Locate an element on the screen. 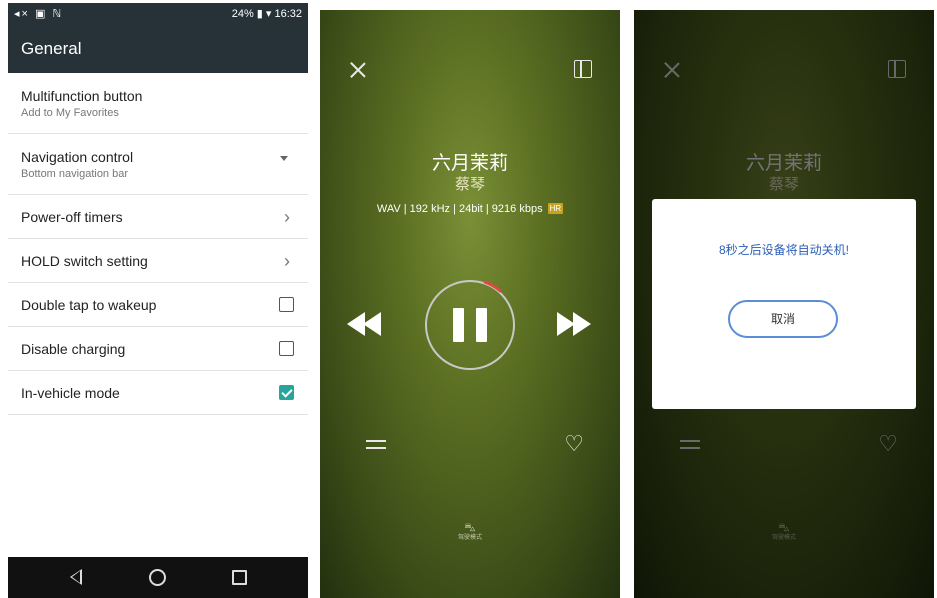 The height and width of the screenshot is (598, 937). setting-in-vehicle-mode: In-vehicle mode is located at coordinates (158, 393).